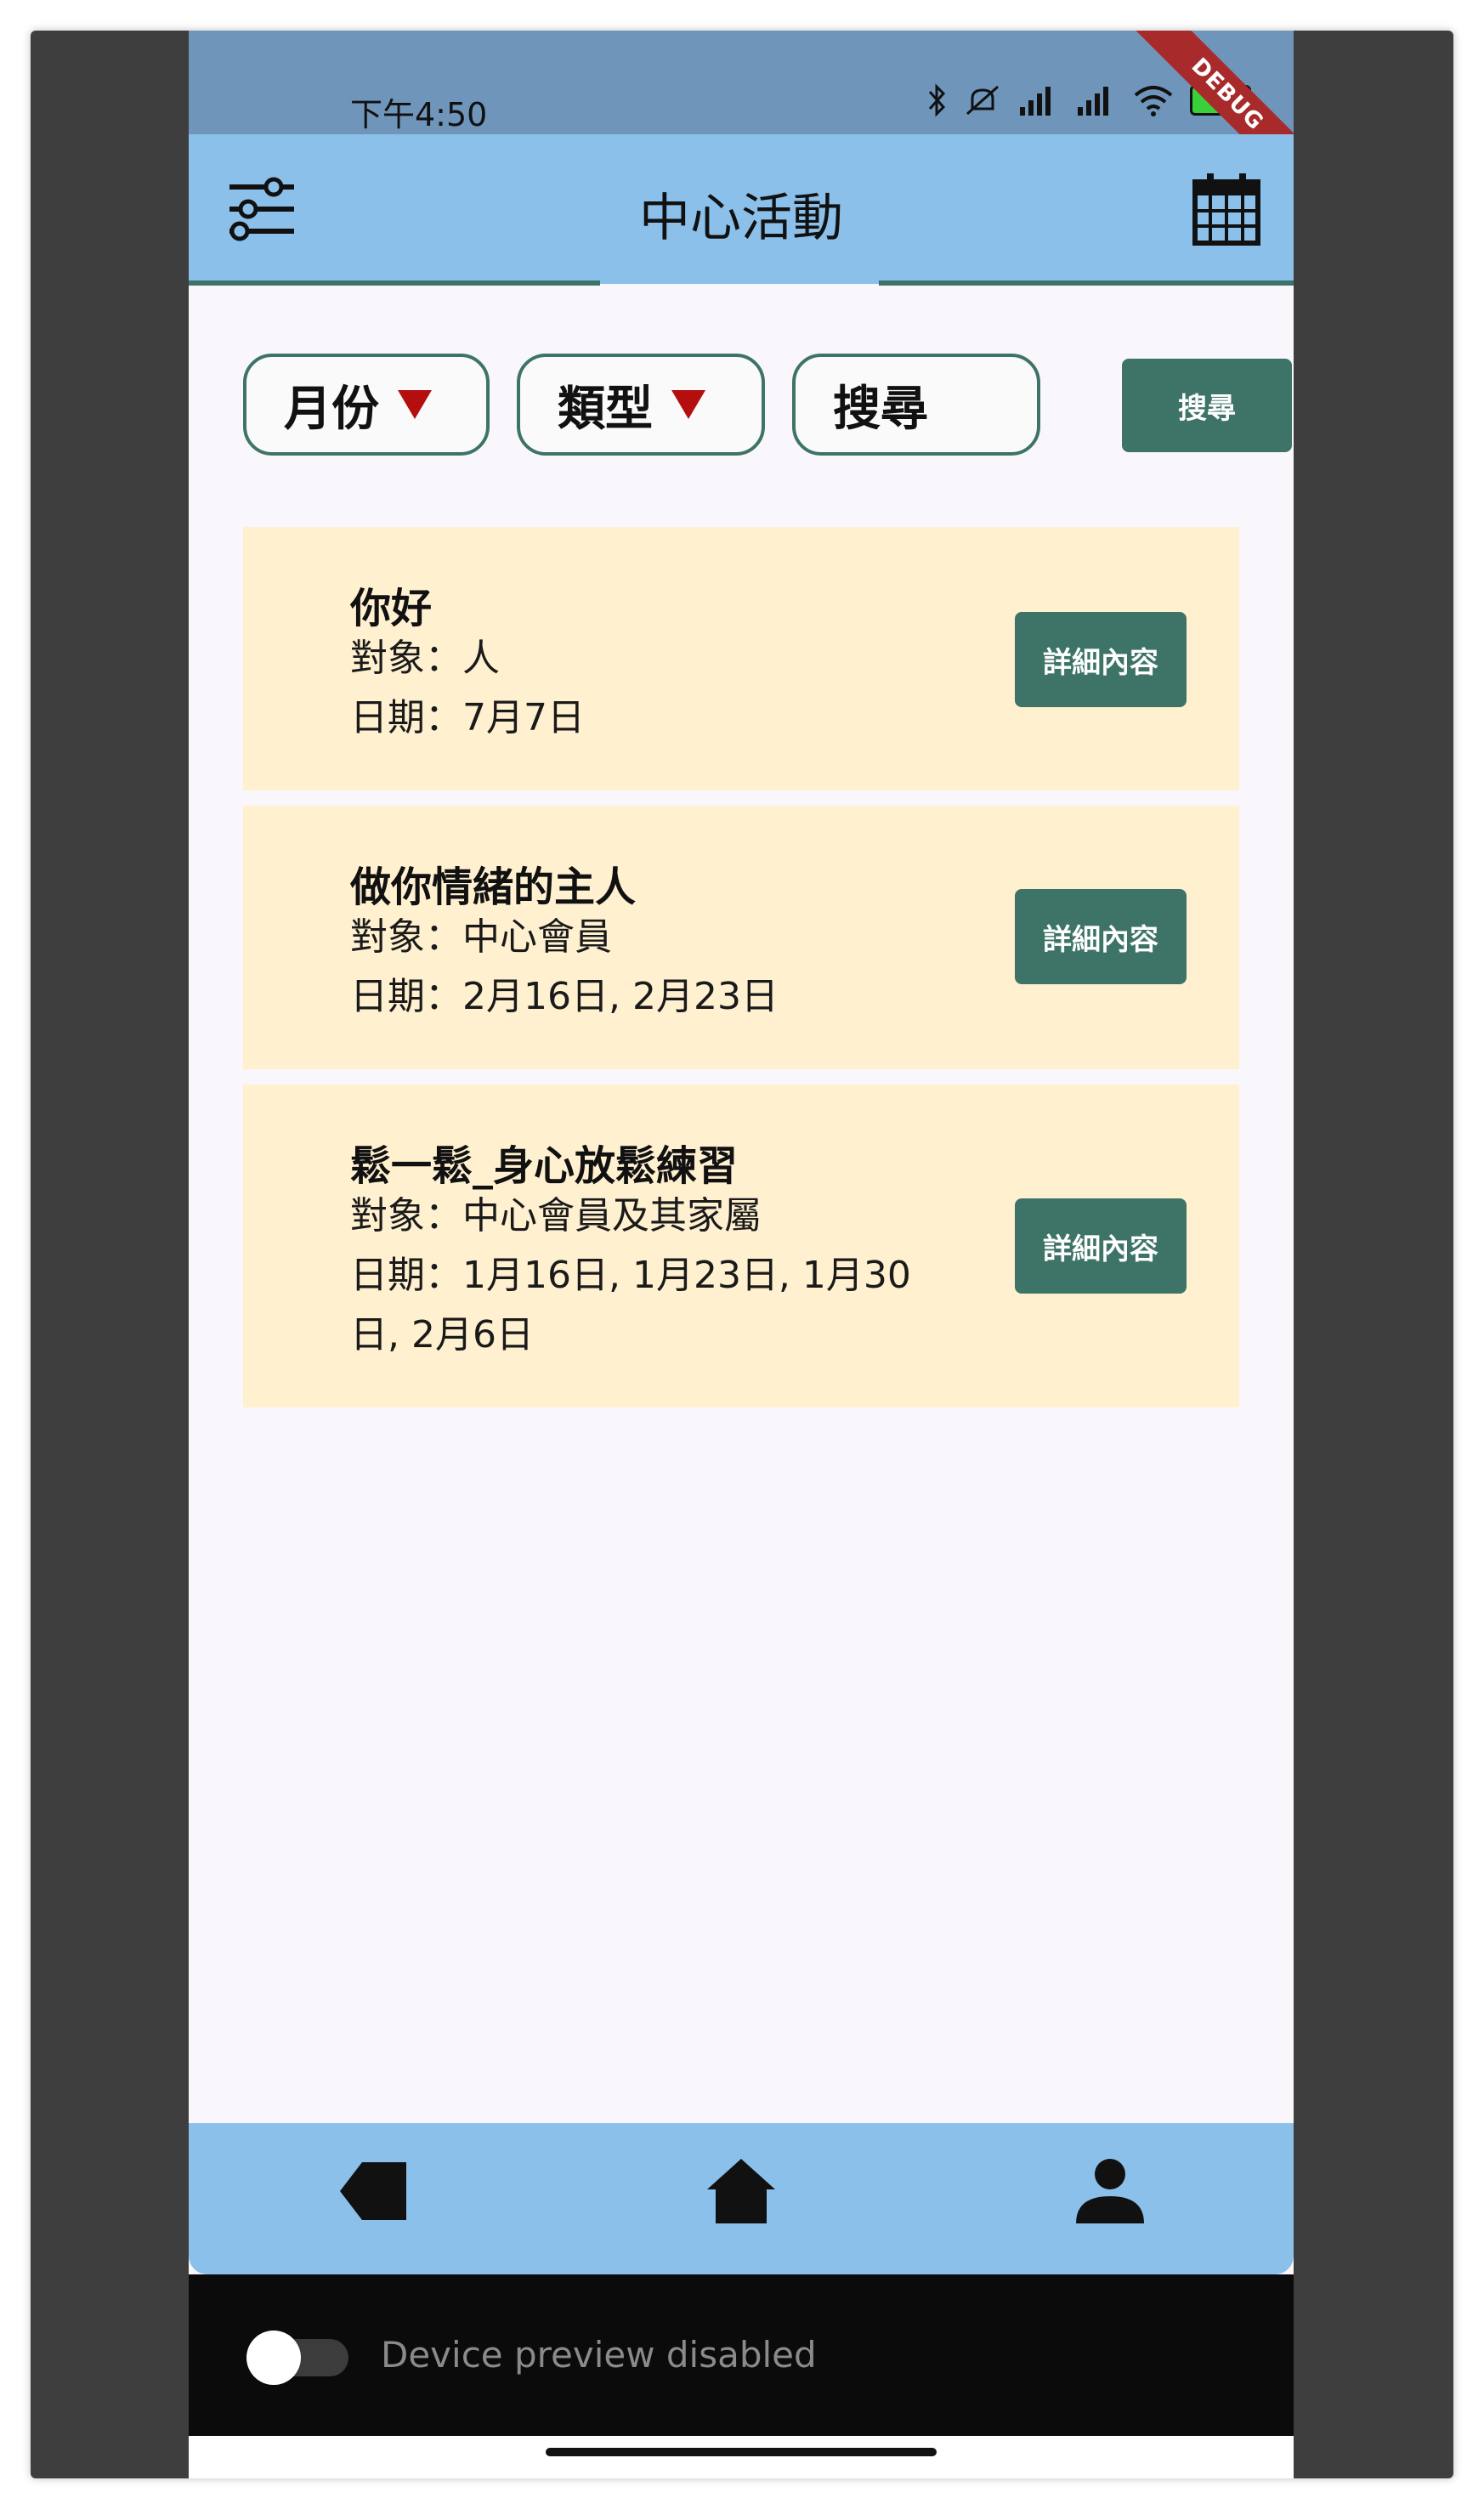 This screenshot has width=1484, height=2509. What do you see at coordinates (391, 608) in the screenshot?
I see `activity-title: 你好` at bounding box center [391, 608].